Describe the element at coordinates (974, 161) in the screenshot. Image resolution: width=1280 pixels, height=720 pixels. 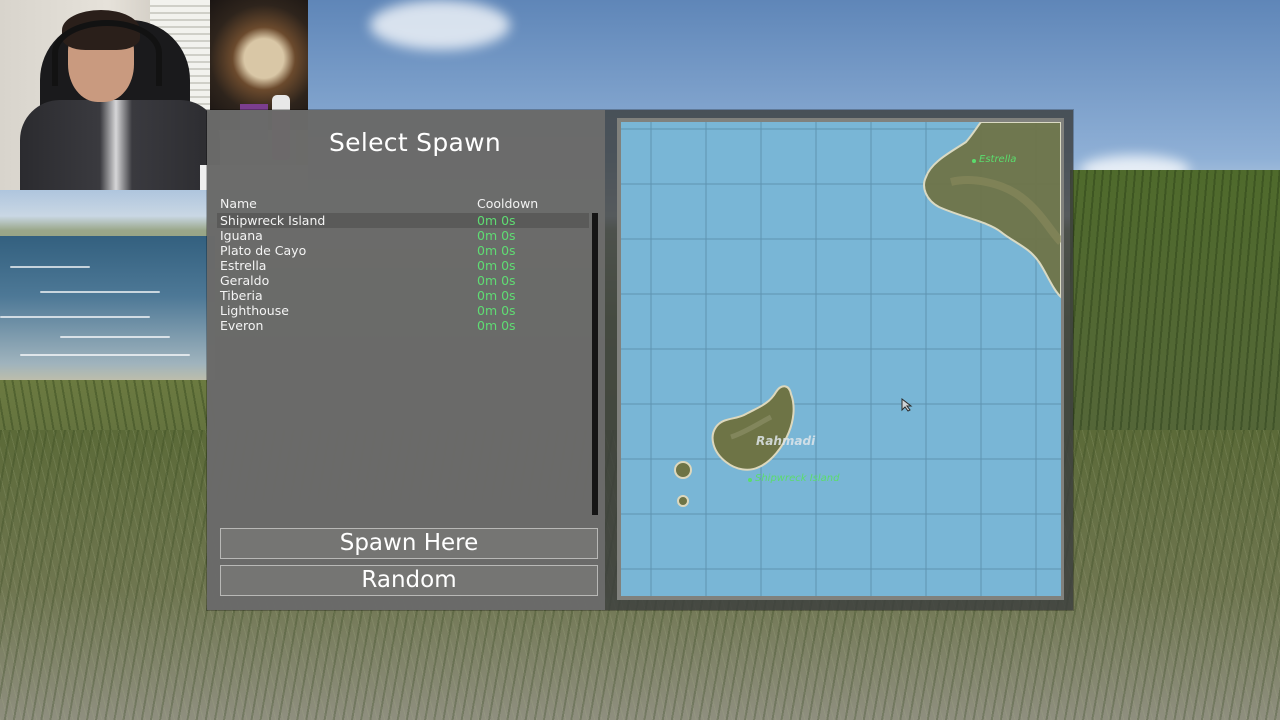
I see `location-marker-estrella` at that location.